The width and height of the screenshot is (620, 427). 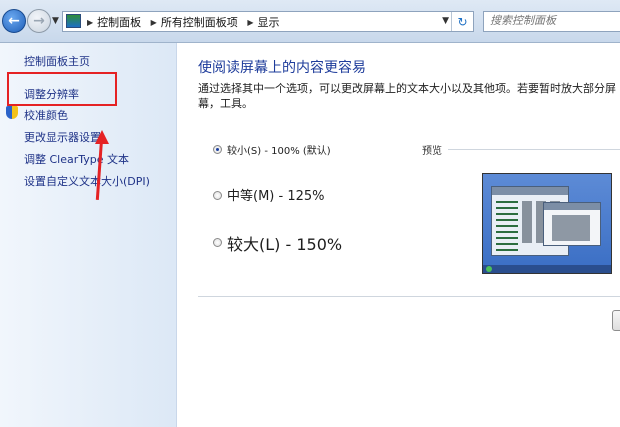 I want to click on start-icon, so click(x=489, y=269).